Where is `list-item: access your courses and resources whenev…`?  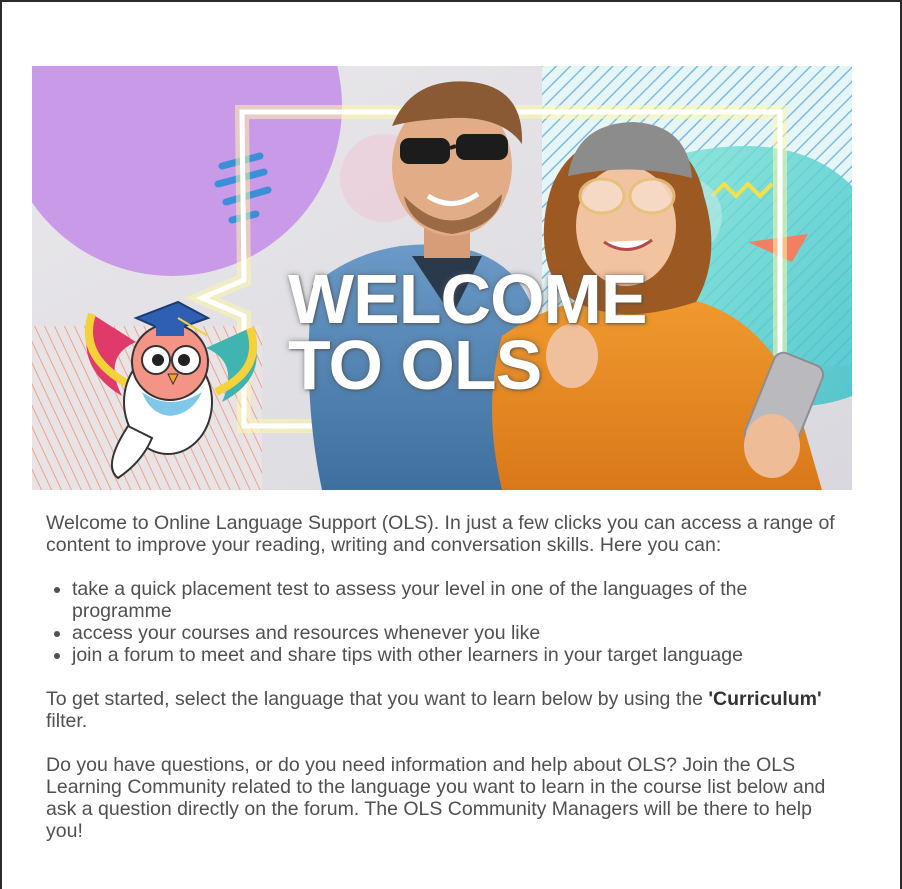 list-item: access your courses and resources whenev… is located at coordinates (454, 633).